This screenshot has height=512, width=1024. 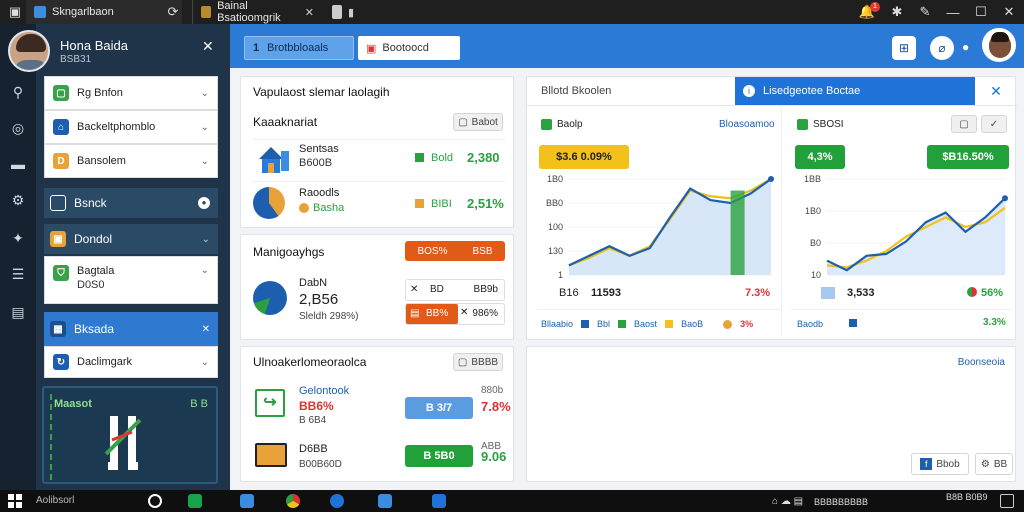 I want to click on tab-dashboard-label: Brotbbloaals, so click(x=298, y=48).